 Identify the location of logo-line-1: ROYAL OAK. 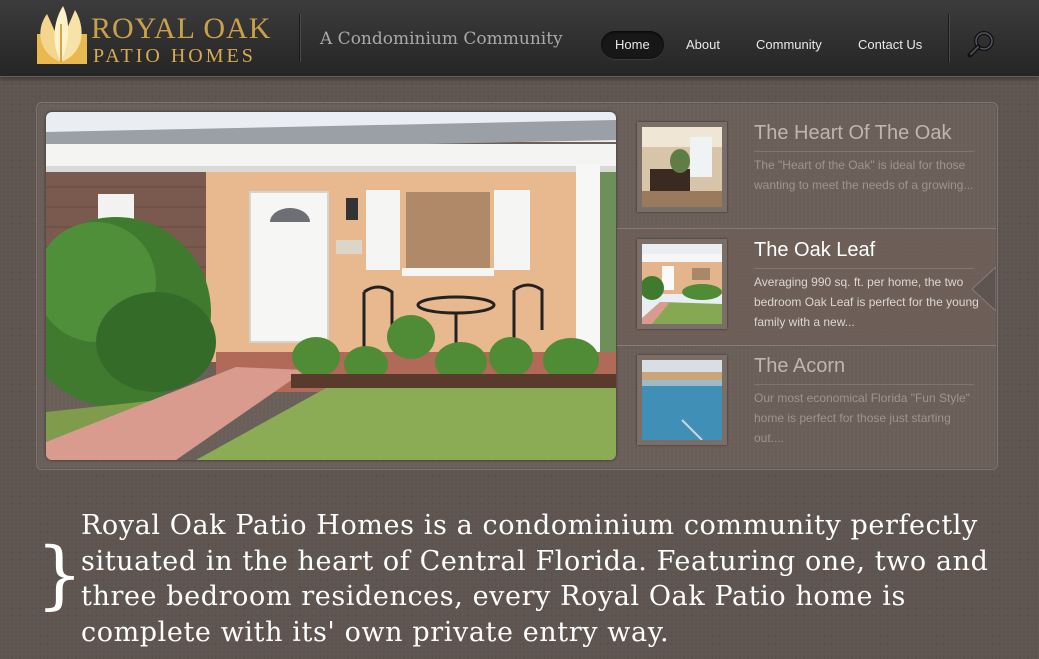
(181, 28).